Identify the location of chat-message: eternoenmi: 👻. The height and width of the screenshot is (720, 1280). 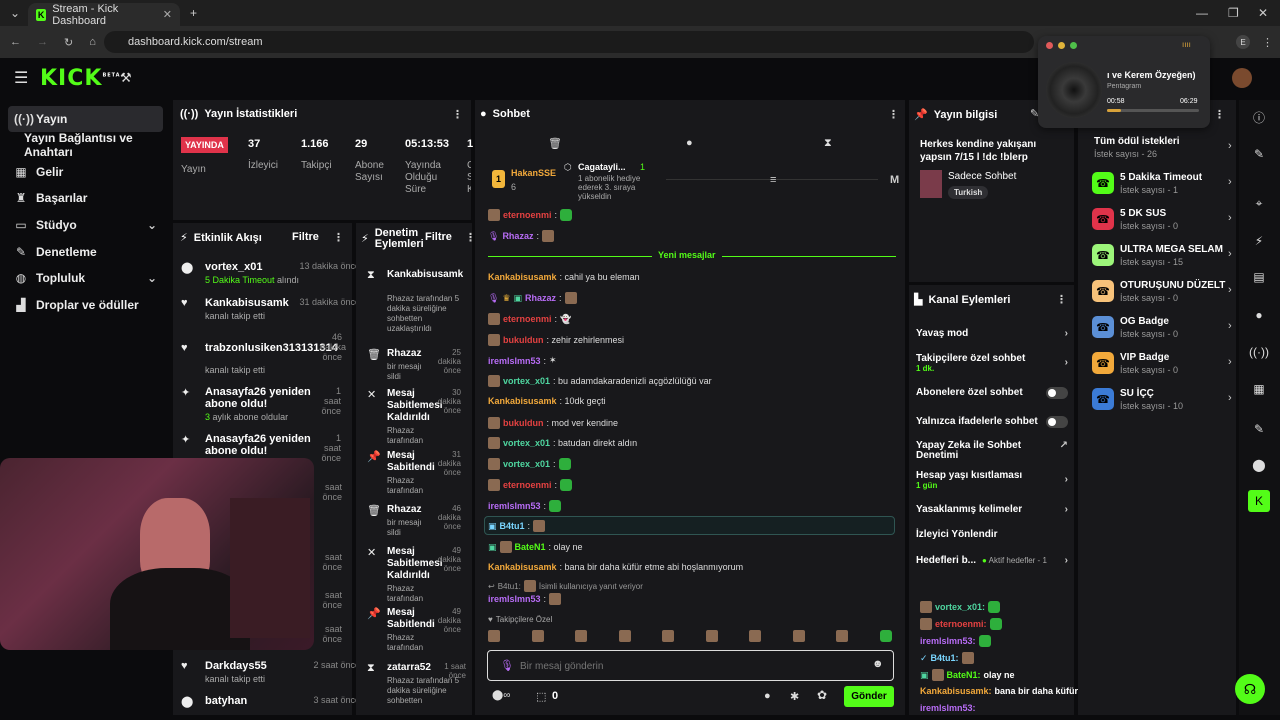
(529, 319).